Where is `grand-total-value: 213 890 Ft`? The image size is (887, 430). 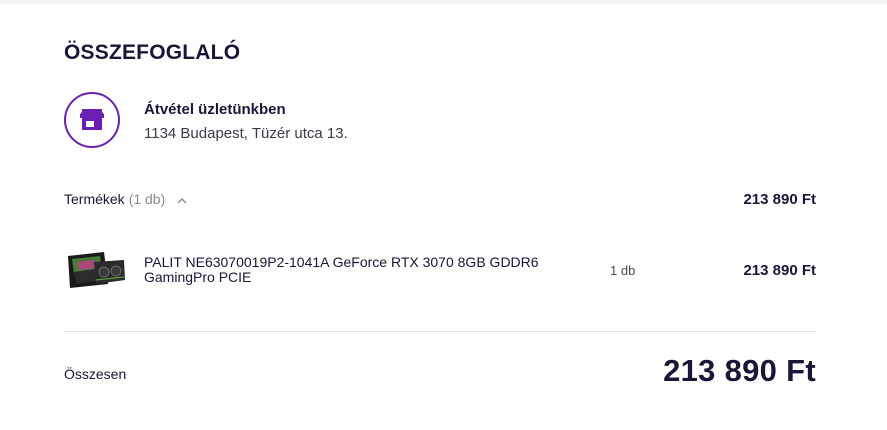
grand-total-value: 213 890 Ft is located at coordinates (739, 370).